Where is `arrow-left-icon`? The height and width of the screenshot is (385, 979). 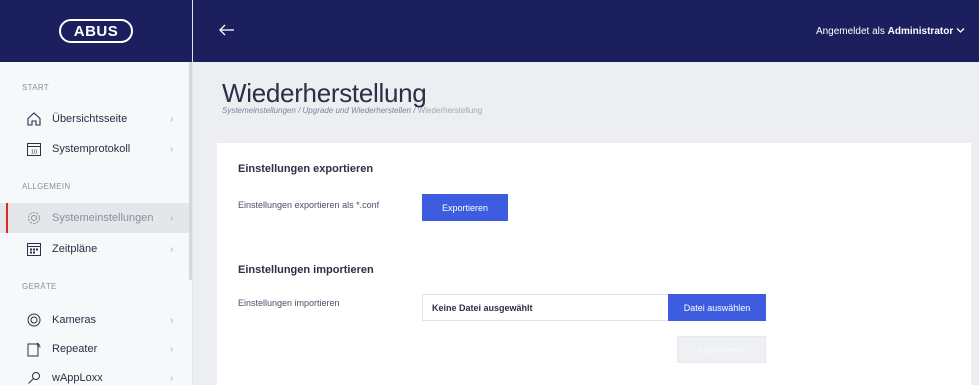 arrow-left-icon is located at coordinates (227, 30).